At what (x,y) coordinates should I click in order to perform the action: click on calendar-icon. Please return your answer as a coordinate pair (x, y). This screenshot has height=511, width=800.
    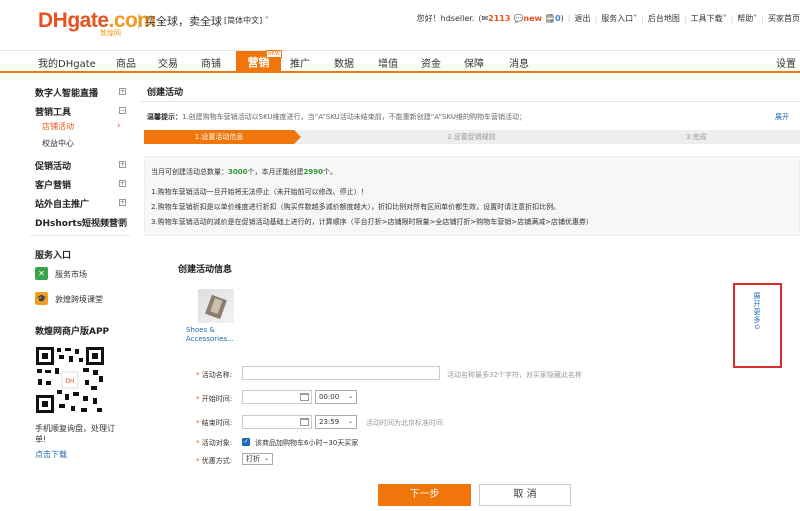
    Looking at the image, I should click on (304, 422).